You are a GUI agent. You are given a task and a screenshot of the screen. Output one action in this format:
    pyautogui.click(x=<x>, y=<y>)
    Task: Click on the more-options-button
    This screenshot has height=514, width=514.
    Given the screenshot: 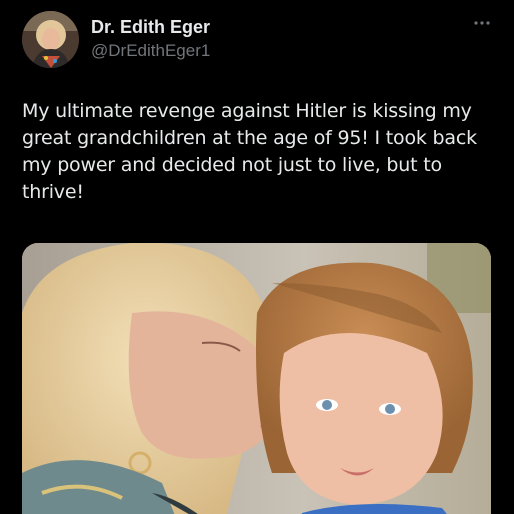 What is the action you would take?
    pyautogui.click(x=482, y=22)
    